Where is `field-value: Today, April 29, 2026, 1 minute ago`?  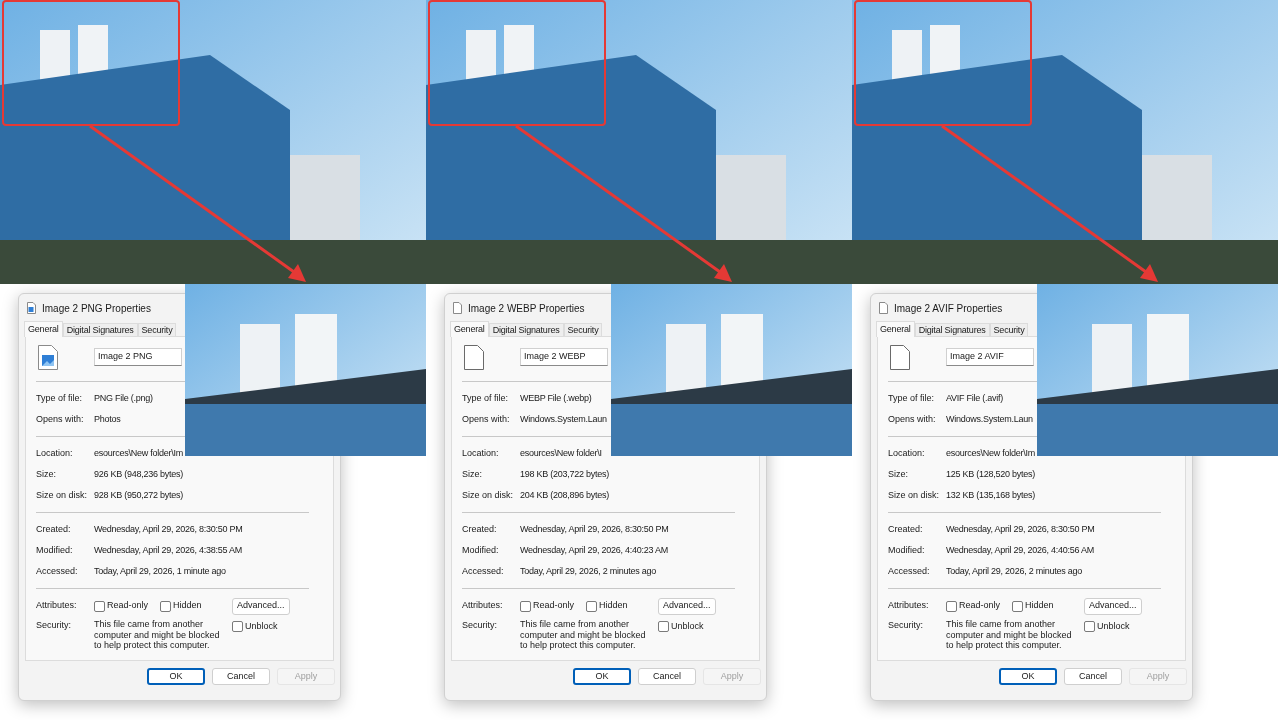 field-value: Today, April 29, 2026, 1 minute ago is located at coordinates (160, 571).